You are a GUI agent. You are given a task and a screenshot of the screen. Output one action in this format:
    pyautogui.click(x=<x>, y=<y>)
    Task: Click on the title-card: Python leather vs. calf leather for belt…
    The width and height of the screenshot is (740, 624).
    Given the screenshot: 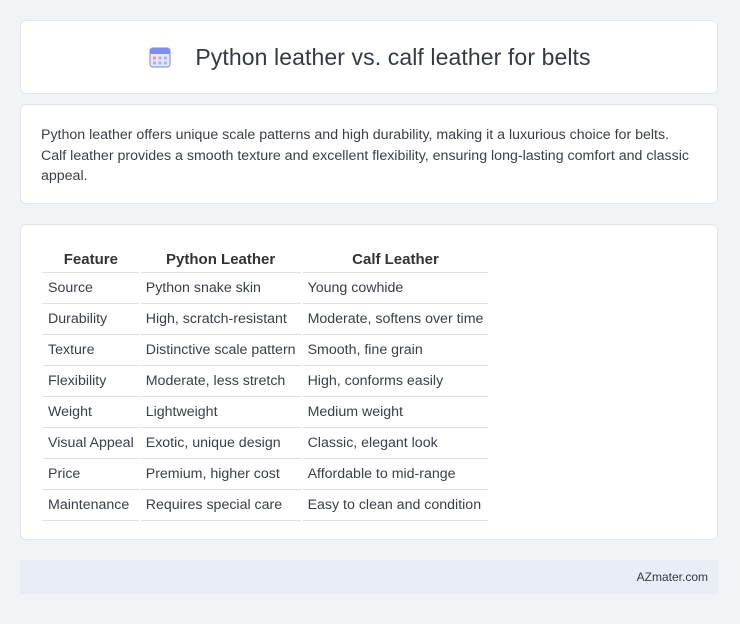 What is the action you would take?
    pyautogui.click(x=369, y=57)
    